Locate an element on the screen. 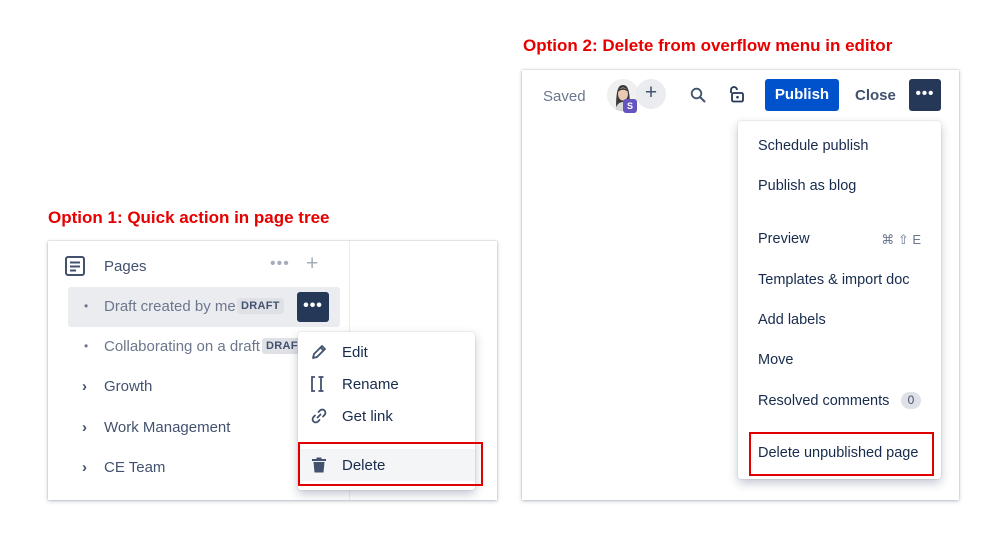  row-more-actions-button: ••• is located at coordinates (313, 307).